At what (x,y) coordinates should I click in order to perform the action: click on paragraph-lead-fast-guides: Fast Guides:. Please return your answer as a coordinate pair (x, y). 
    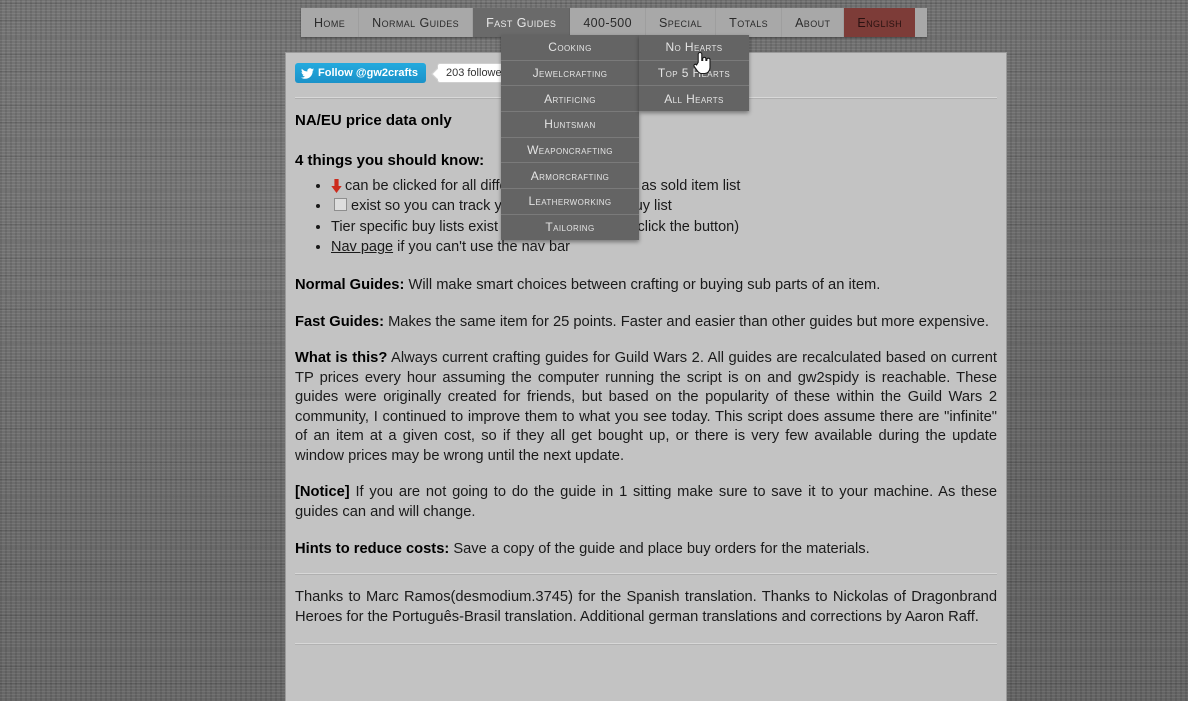
    Looking at the image, I should click on (339, 321).